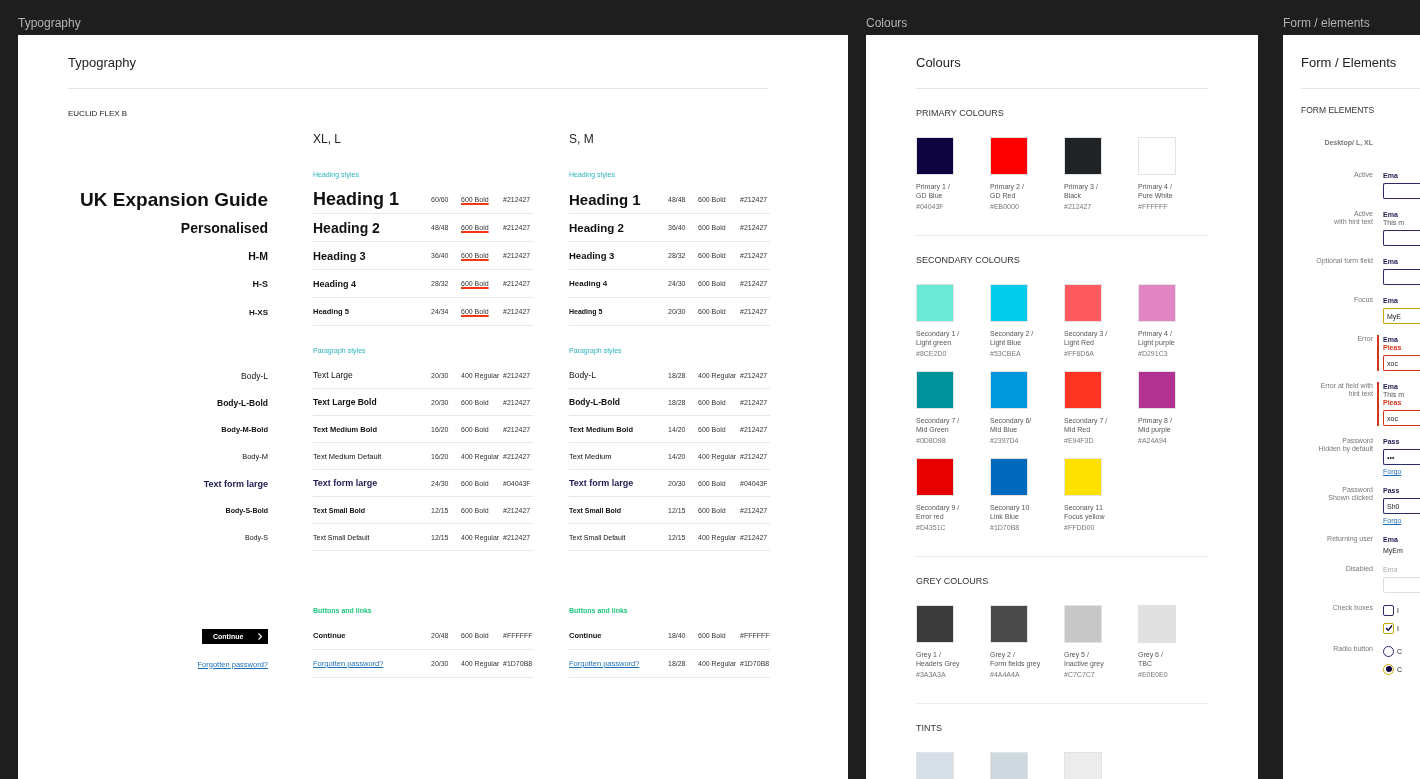 The width and height of the screenshot is (1420, 779). Describe the element at coordinates (242, 402) in the screenshot. I see `type-sample: Body-L-Bold` at that location.